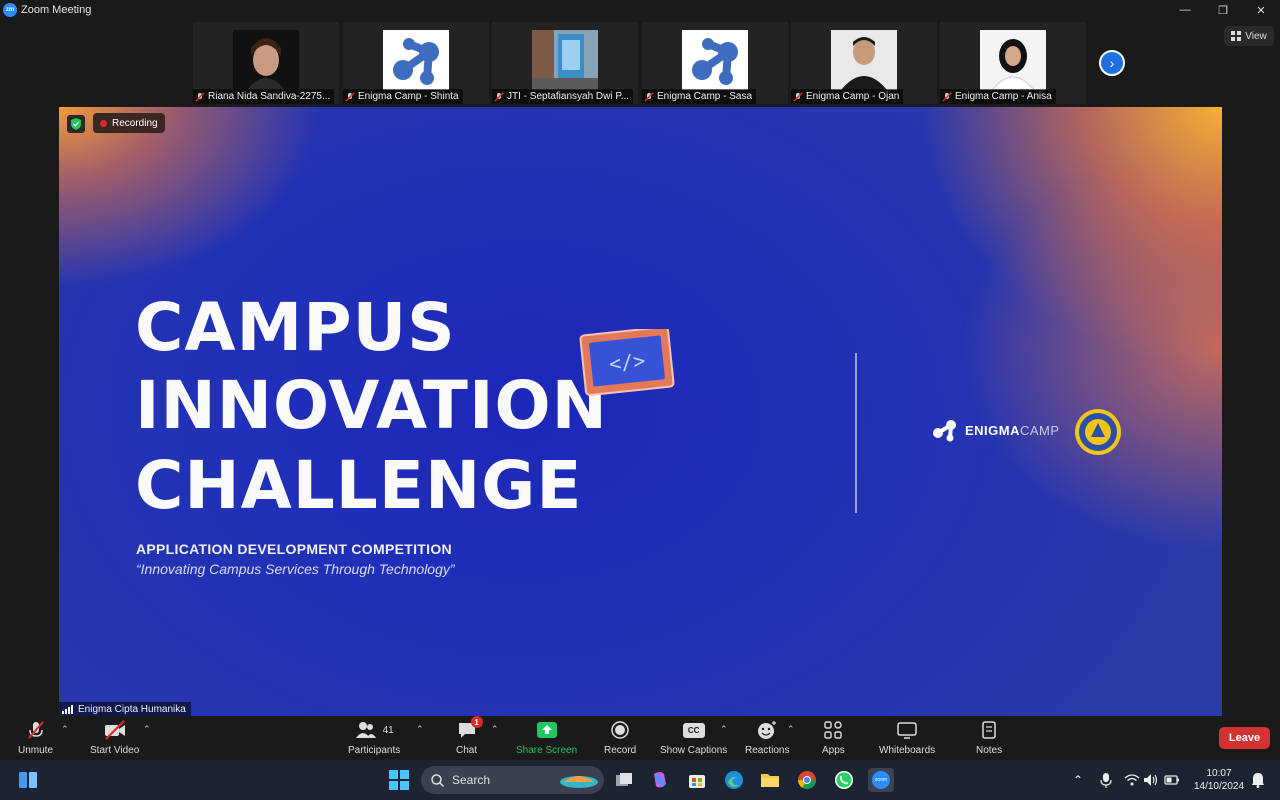  Describe the element at coordinates (864, 60) in the screenshot. I see `photo-man-icon` at that location.